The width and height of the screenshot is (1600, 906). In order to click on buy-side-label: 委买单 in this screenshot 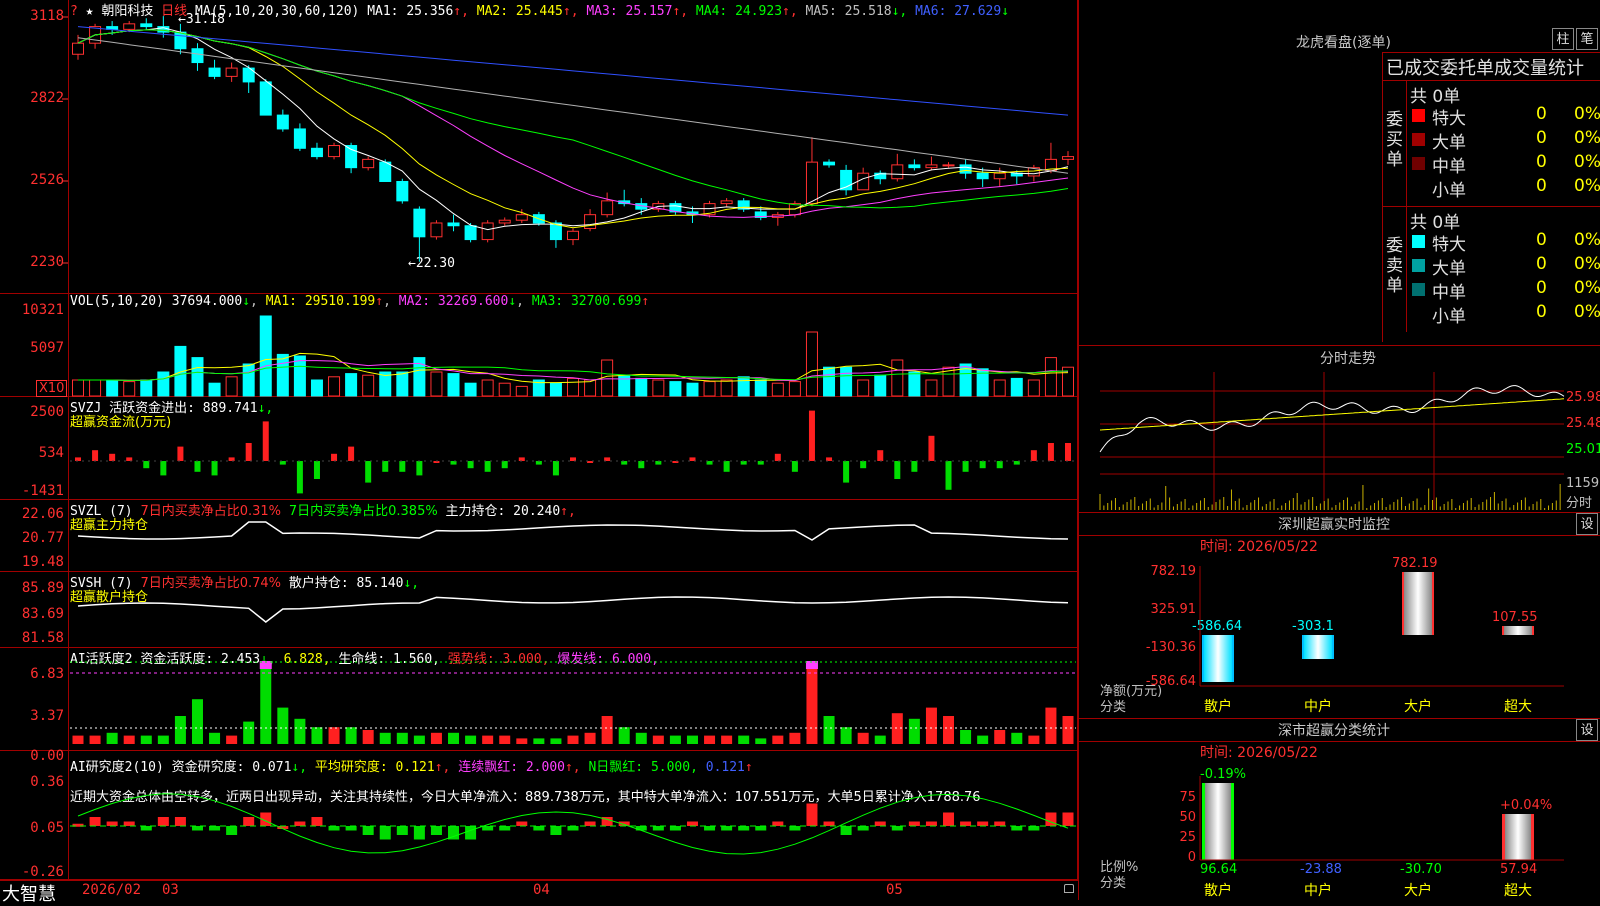, I will do `click(1394, 140)`.